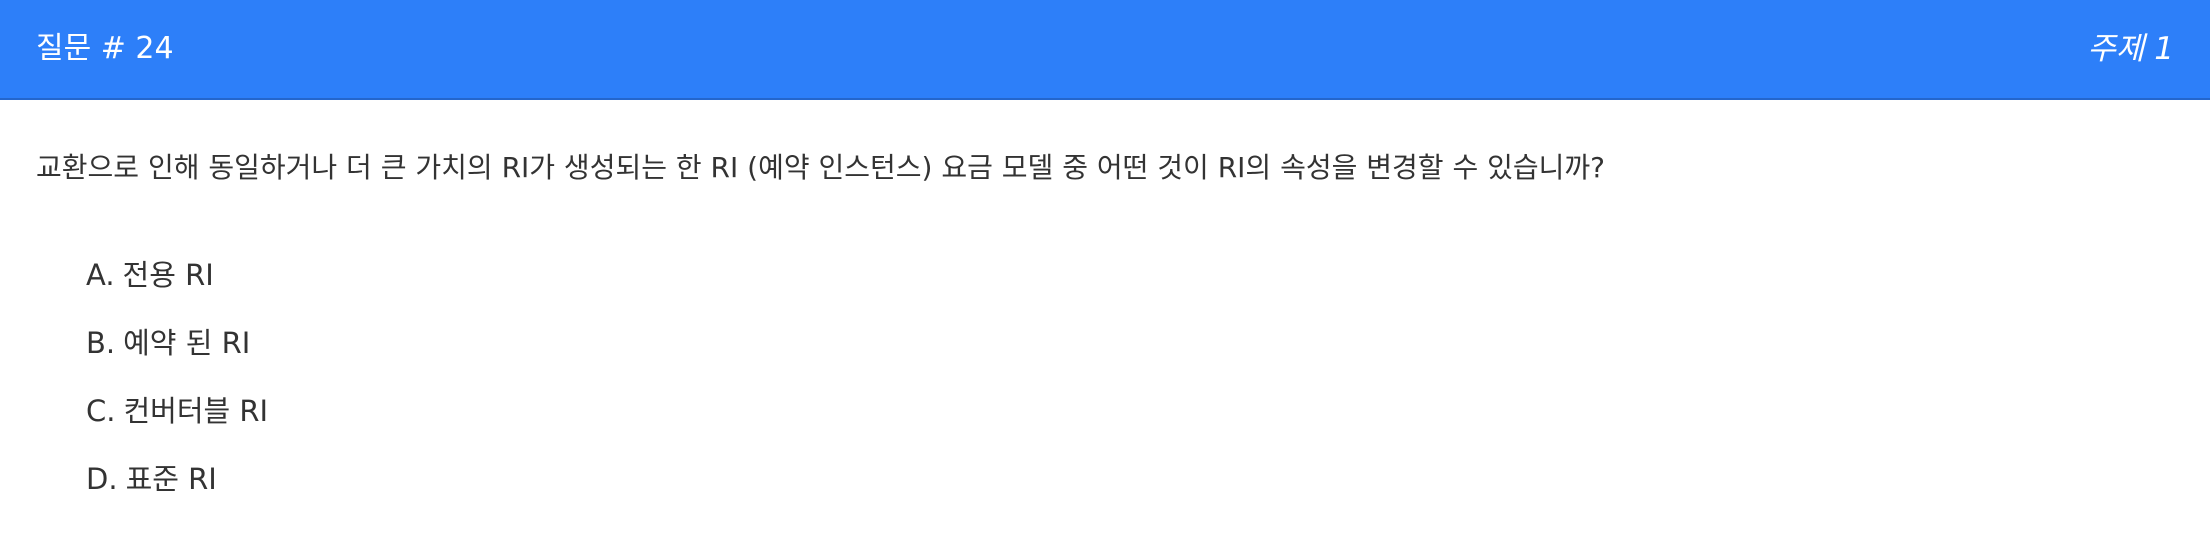 Image resolution: width=2210 pixels, height=552 pixels. What do you see at coordinates (102, 479) in the screenshot?
I see `option-letter: D.` at bounding box center [102, 479].